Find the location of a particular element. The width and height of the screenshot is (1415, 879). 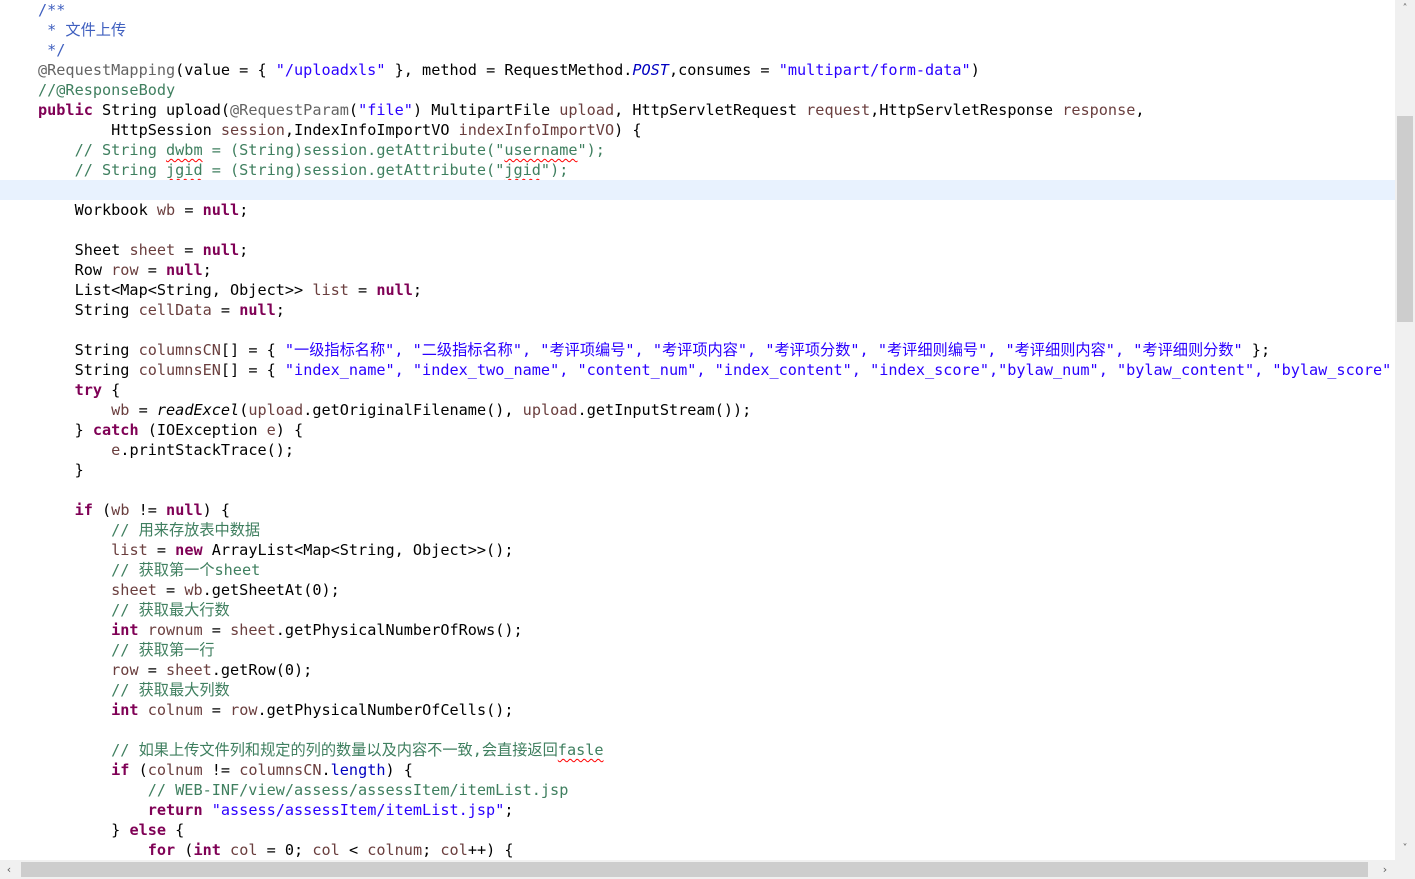

code-line: Sheet sheet = null; is located at coordinates (697, 250).